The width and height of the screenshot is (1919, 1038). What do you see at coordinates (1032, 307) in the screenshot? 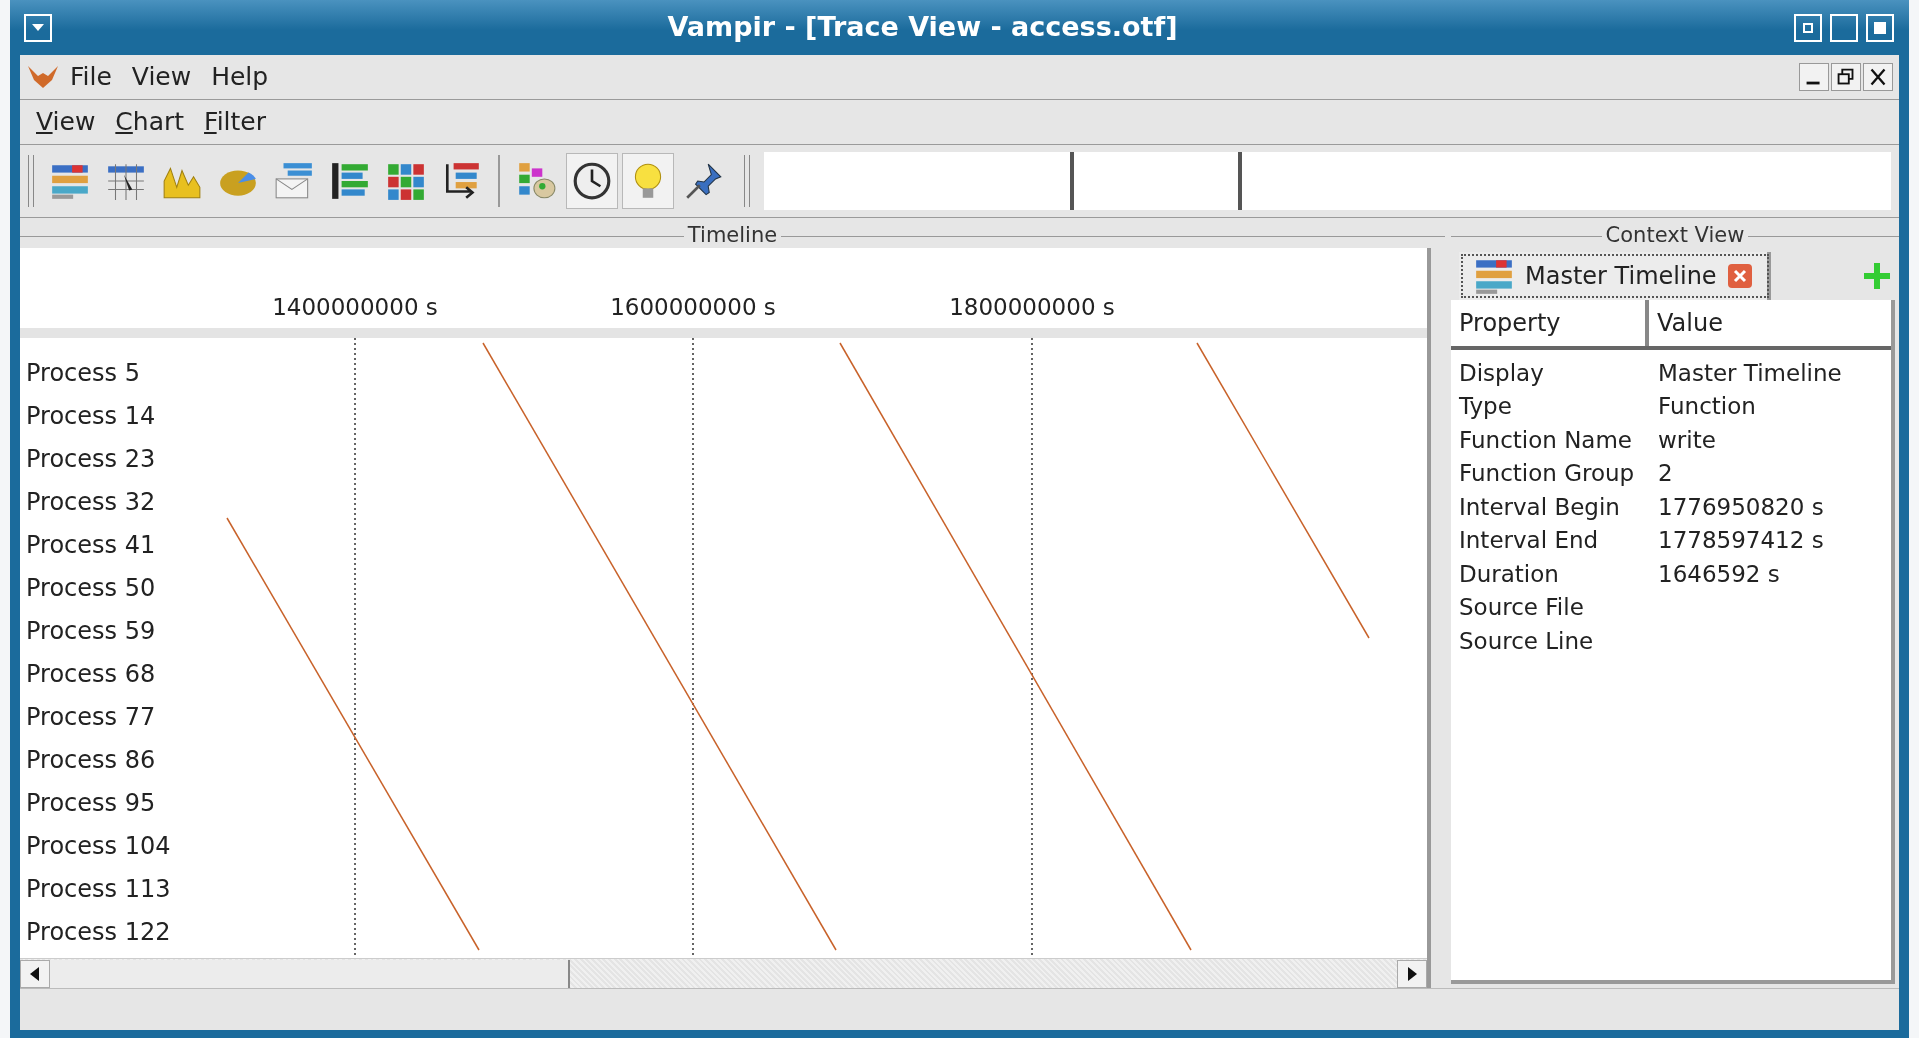
I see `axis-tick-label: 1800000000 s` at bounding box center [1032, 307].